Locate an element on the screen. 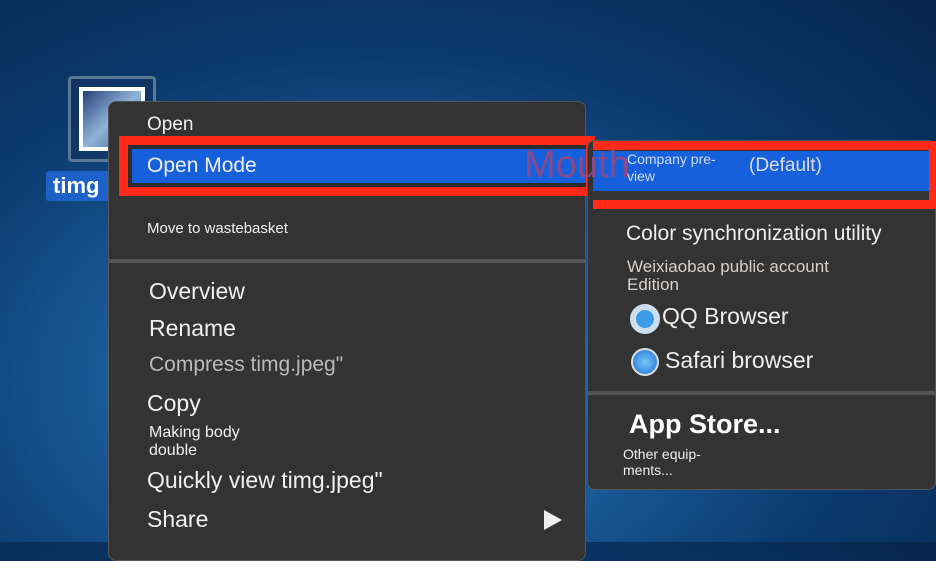 Image resolution: width=936 pixels, height=561 pixels. menu-item-overview: Overview is located at coordinates (197, 291).